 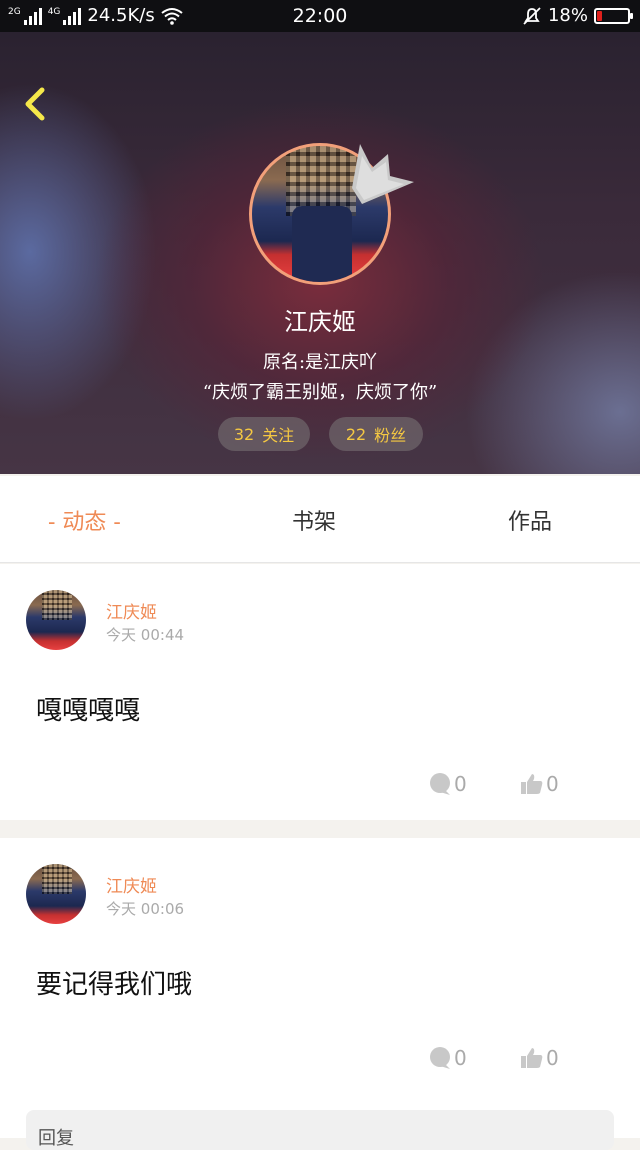 I want to click on status-bar: 2G 4G 24.5K/s 22:00 18%, so click(x=320, y=16).